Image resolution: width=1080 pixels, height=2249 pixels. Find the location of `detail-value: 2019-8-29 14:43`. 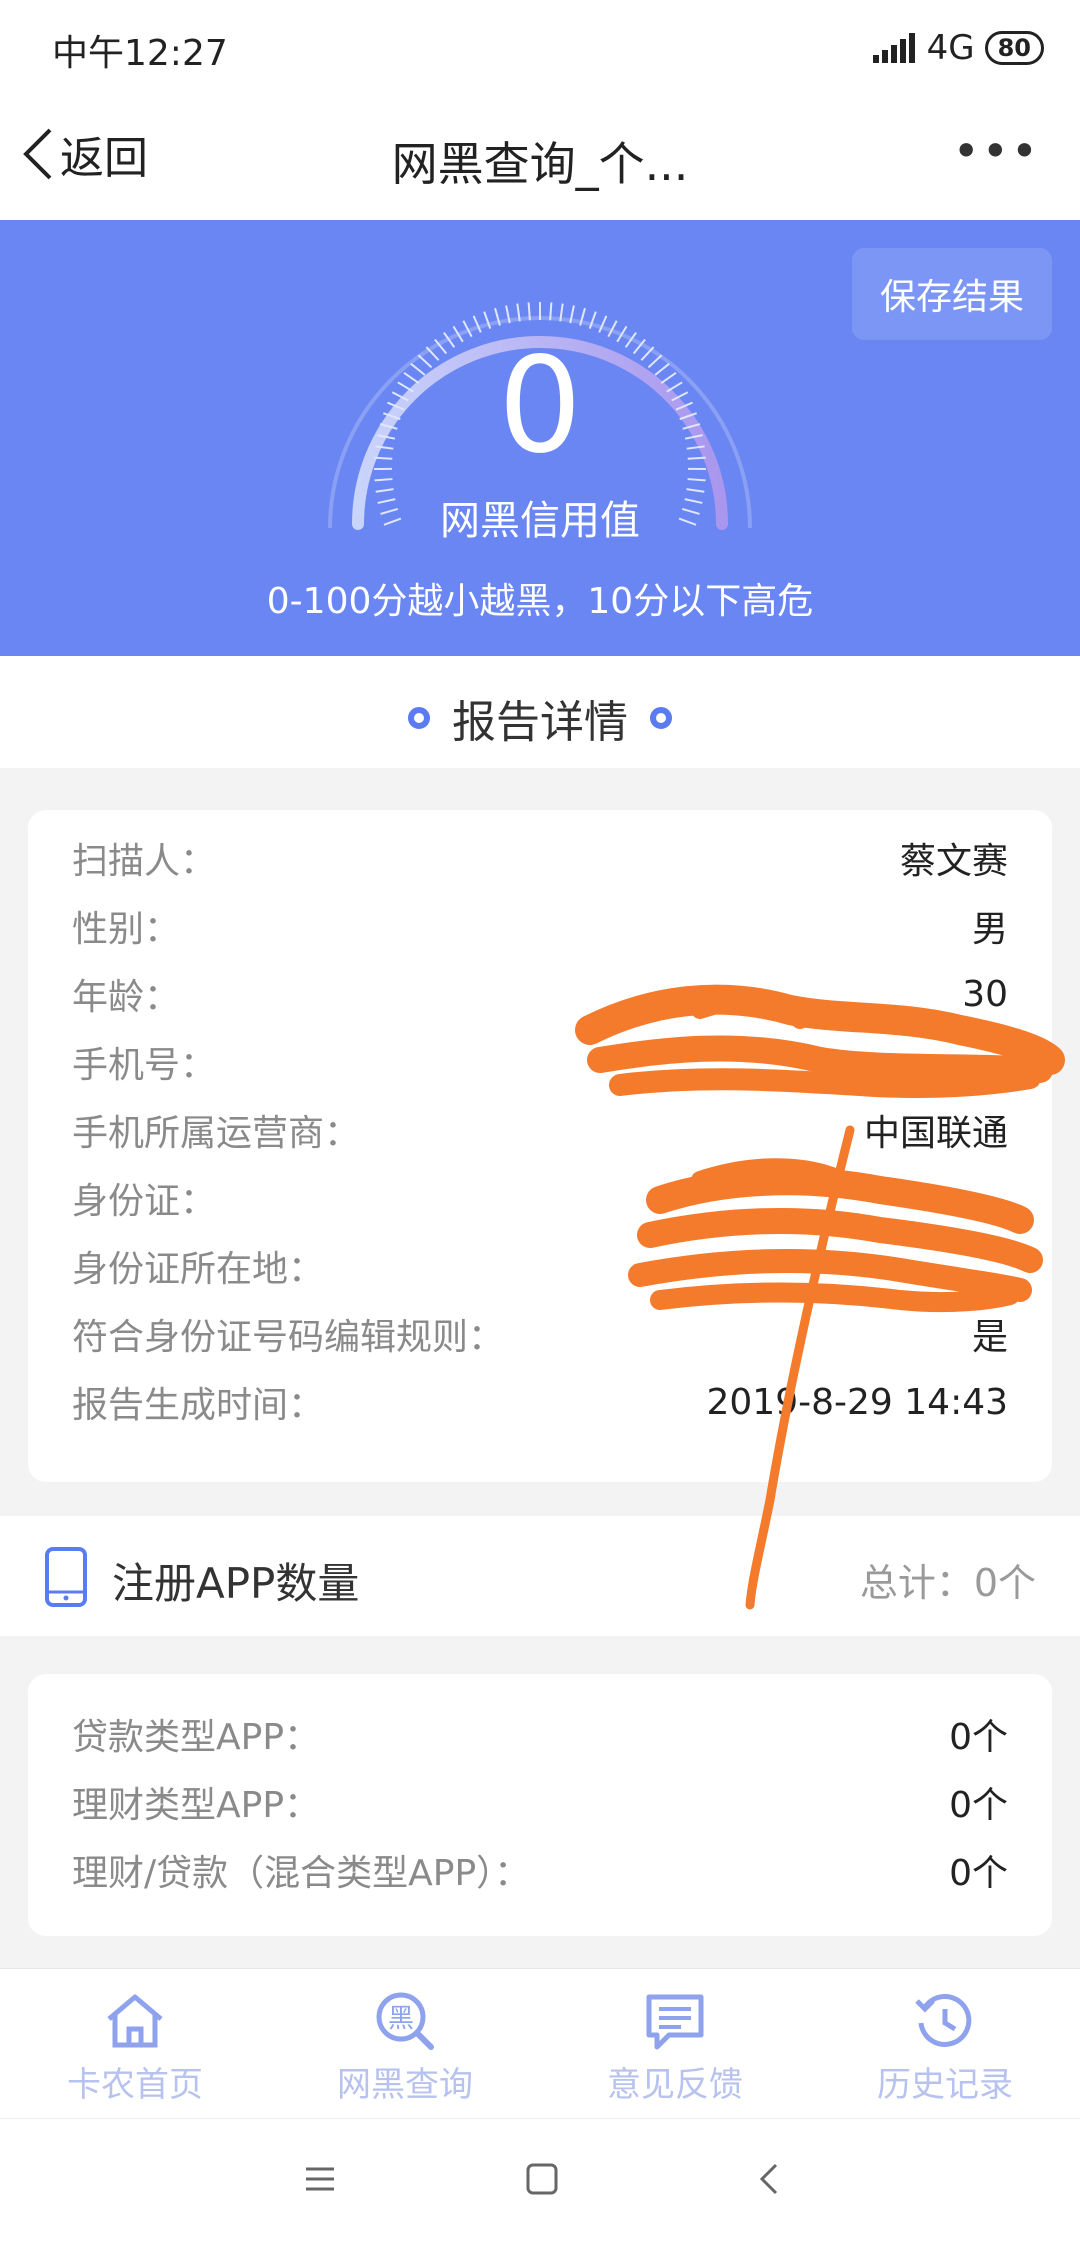

detail-value: 2019-8-29 14:43 is located at coordinates (858, 1402).